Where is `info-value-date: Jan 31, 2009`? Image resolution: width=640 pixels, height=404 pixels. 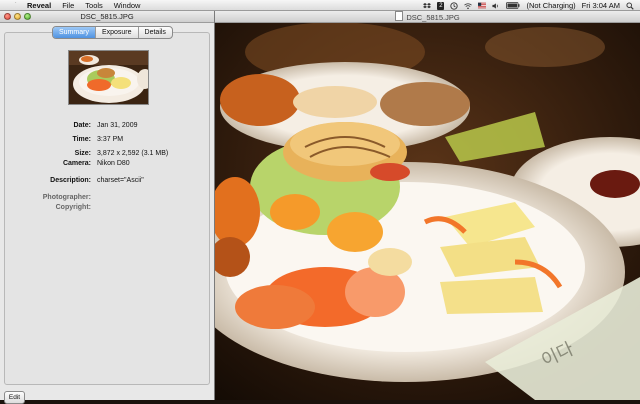
info-value-date: Jan 31, 2009 is located at coordinates (117, 125).